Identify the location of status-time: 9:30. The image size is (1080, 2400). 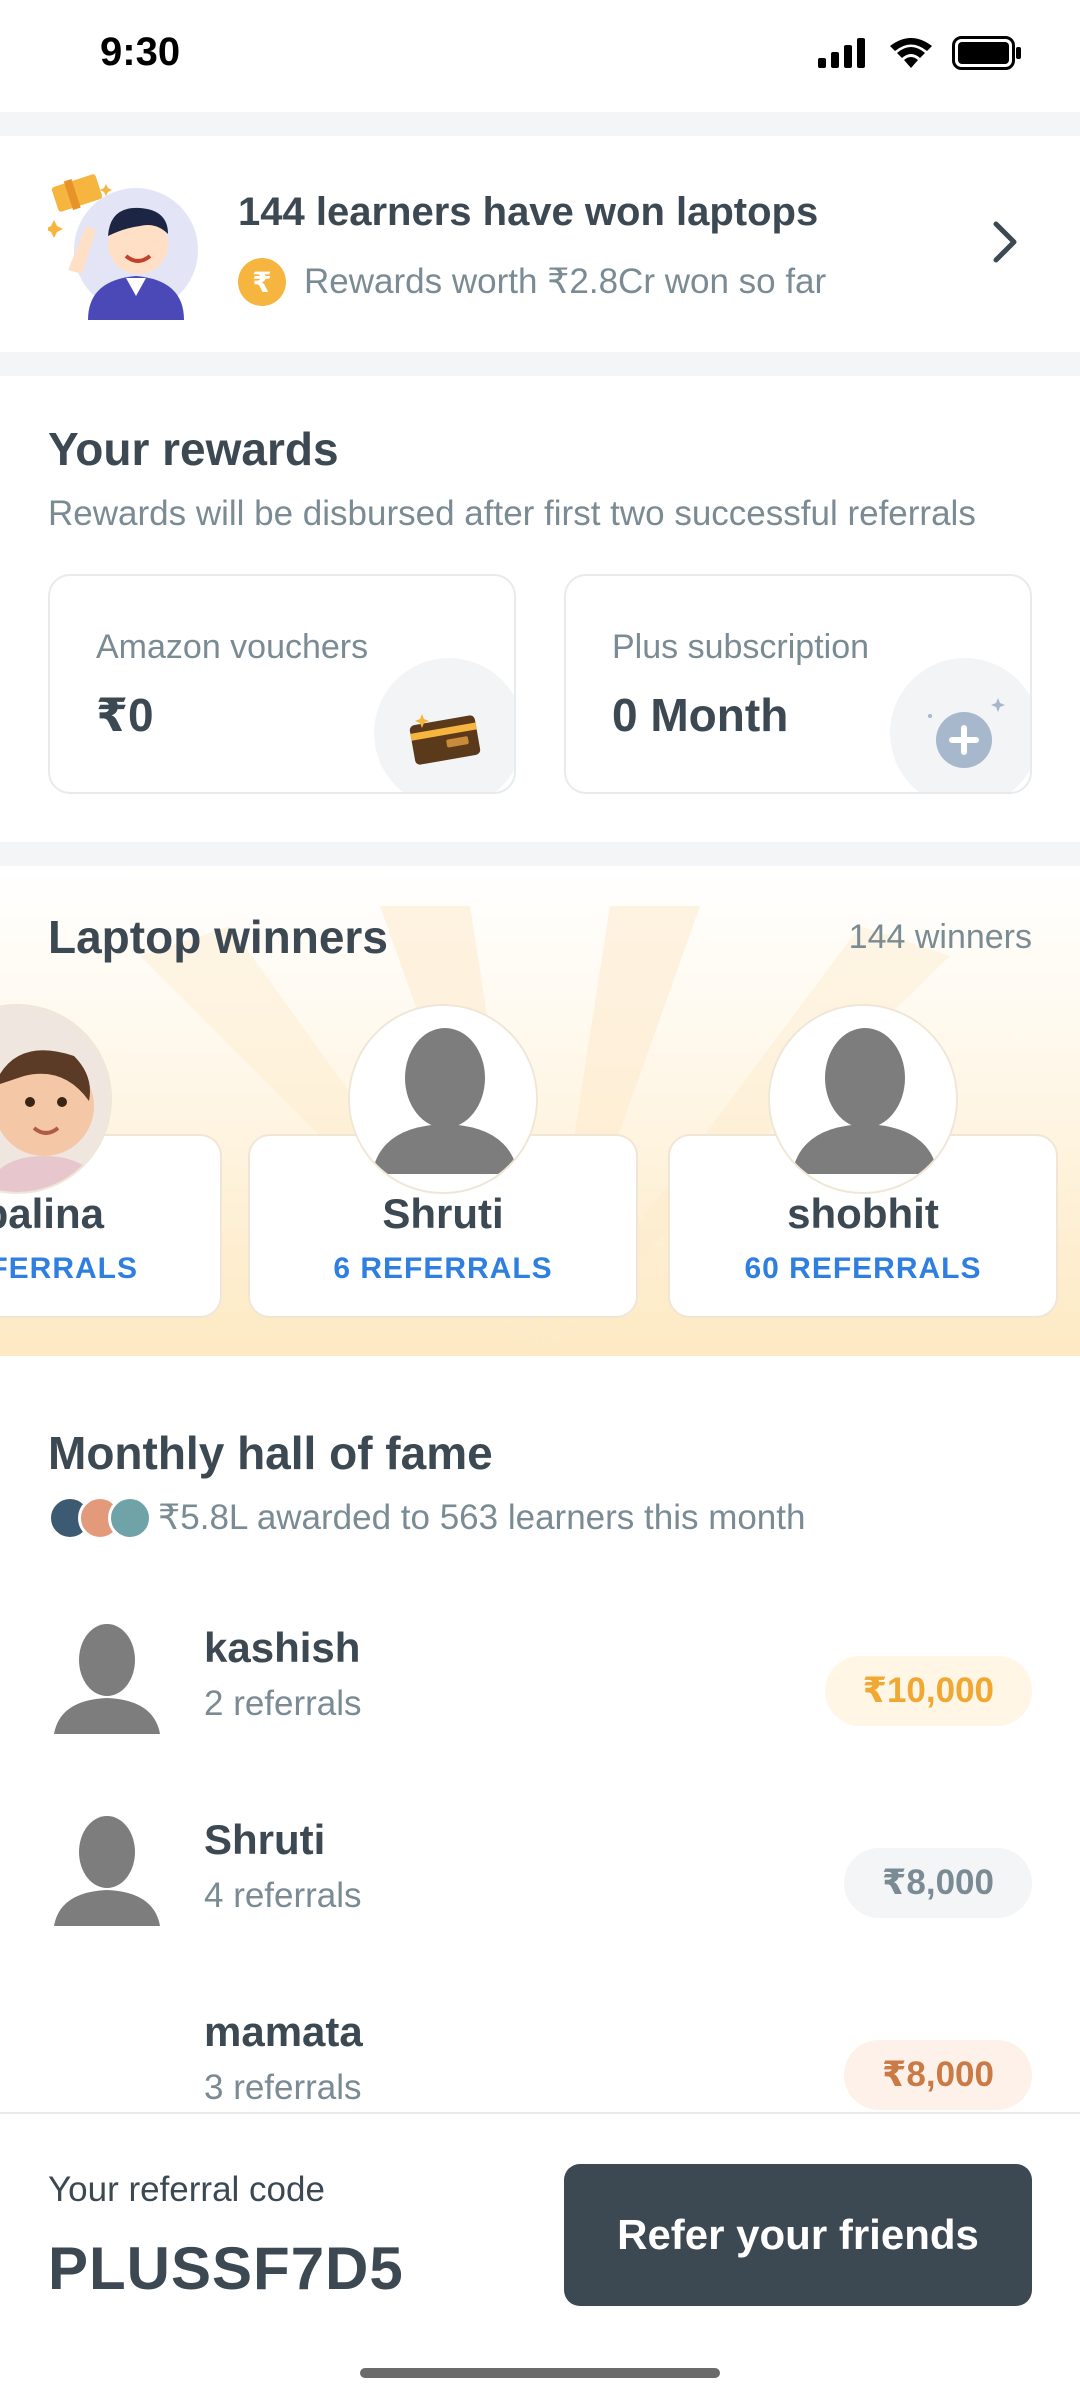
(140, 52).